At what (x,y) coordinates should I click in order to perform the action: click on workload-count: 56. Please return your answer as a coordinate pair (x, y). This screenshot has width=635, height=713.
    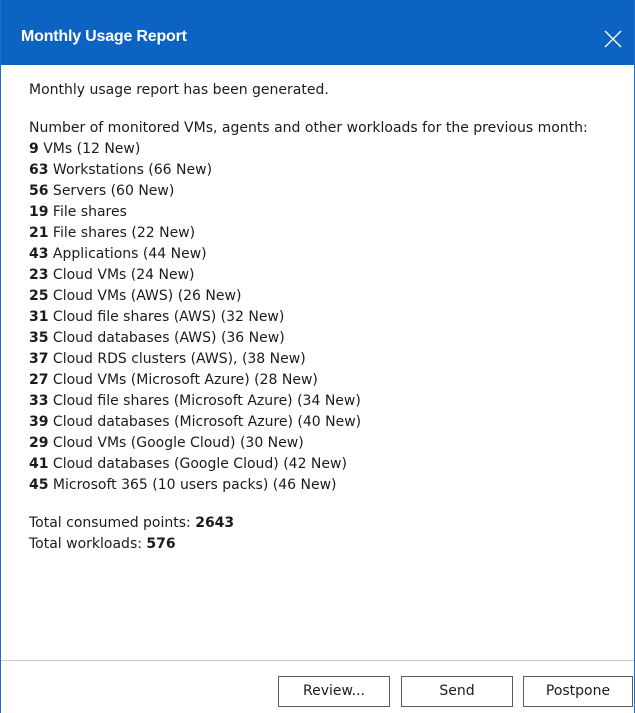
    Looking at the image, I should click on (39, 191).